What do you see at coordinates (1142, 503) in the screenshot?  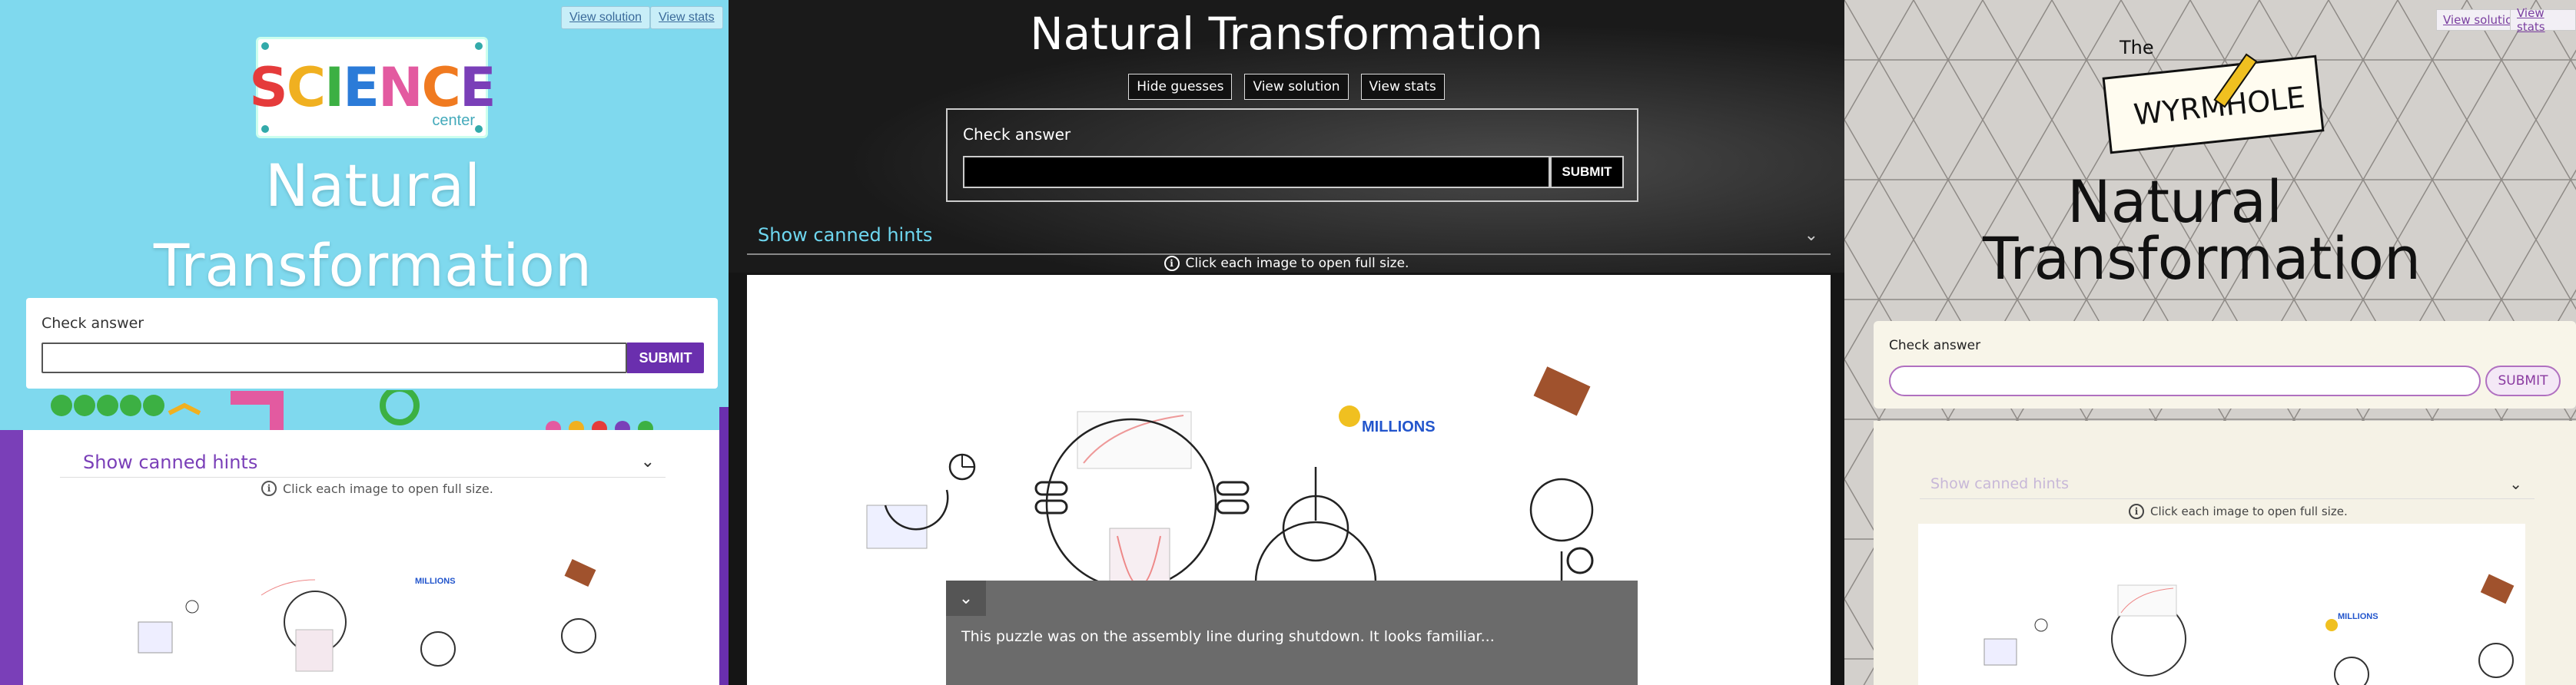 I see `image-graph-center` at bounding box center [1142, 503].